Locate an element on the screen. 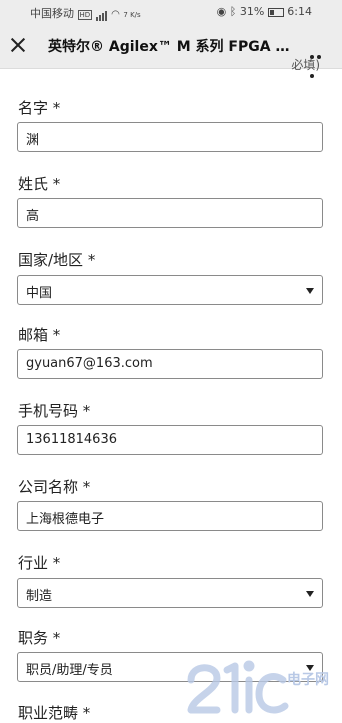  bluetooth-icon: ᛒ is located at coordinates (233, 11).